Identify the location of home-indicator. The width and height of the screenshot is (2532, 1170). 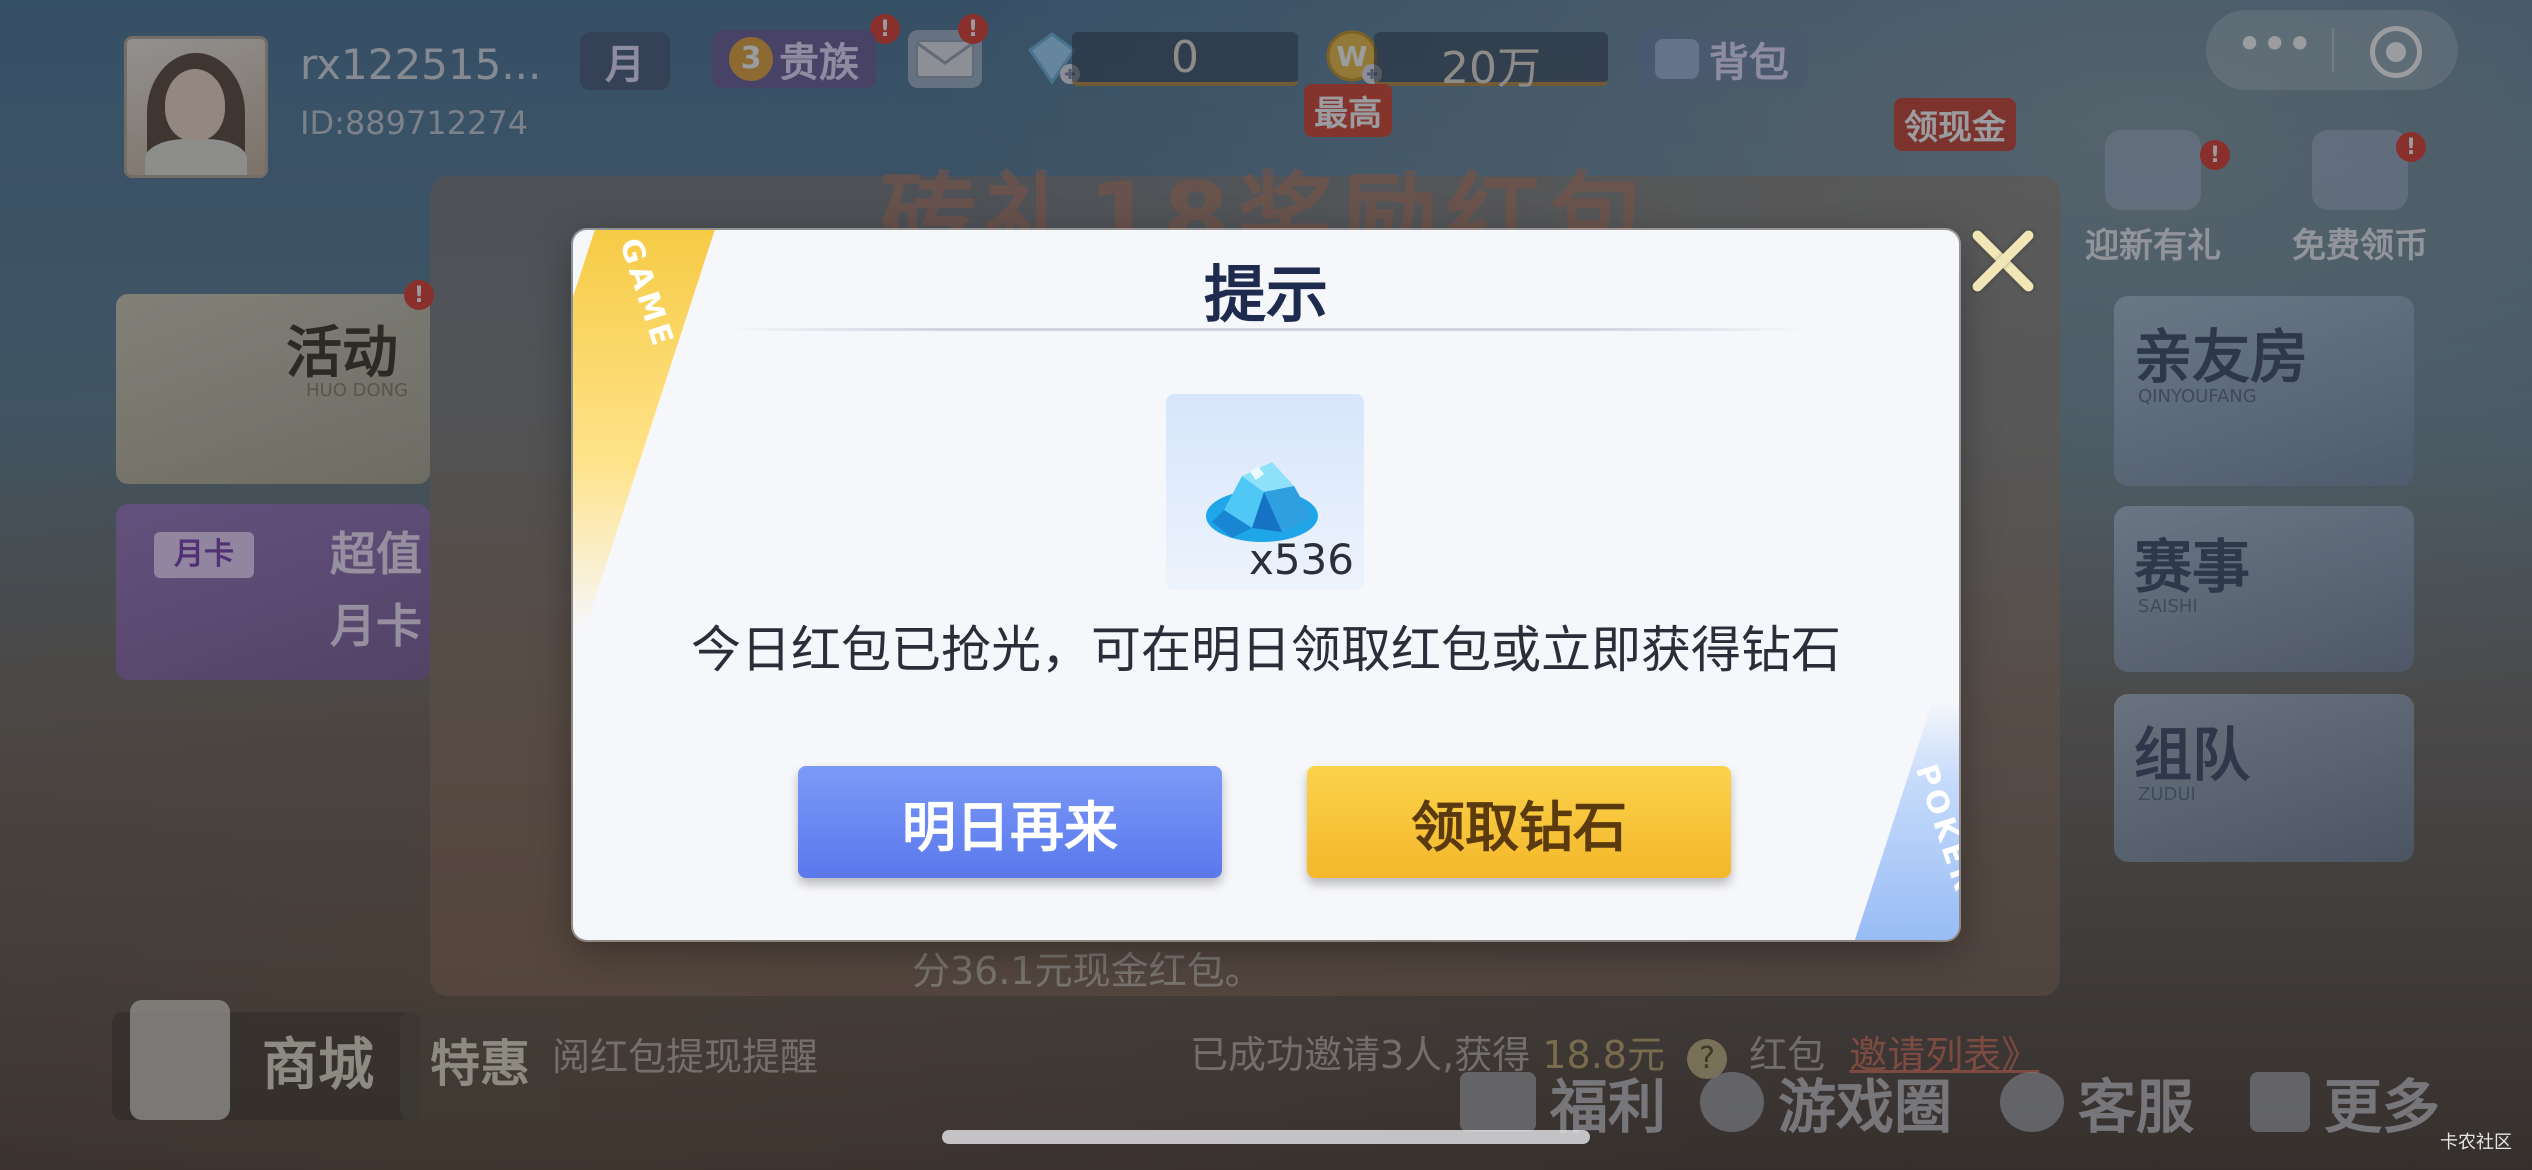
(1266, 1137).